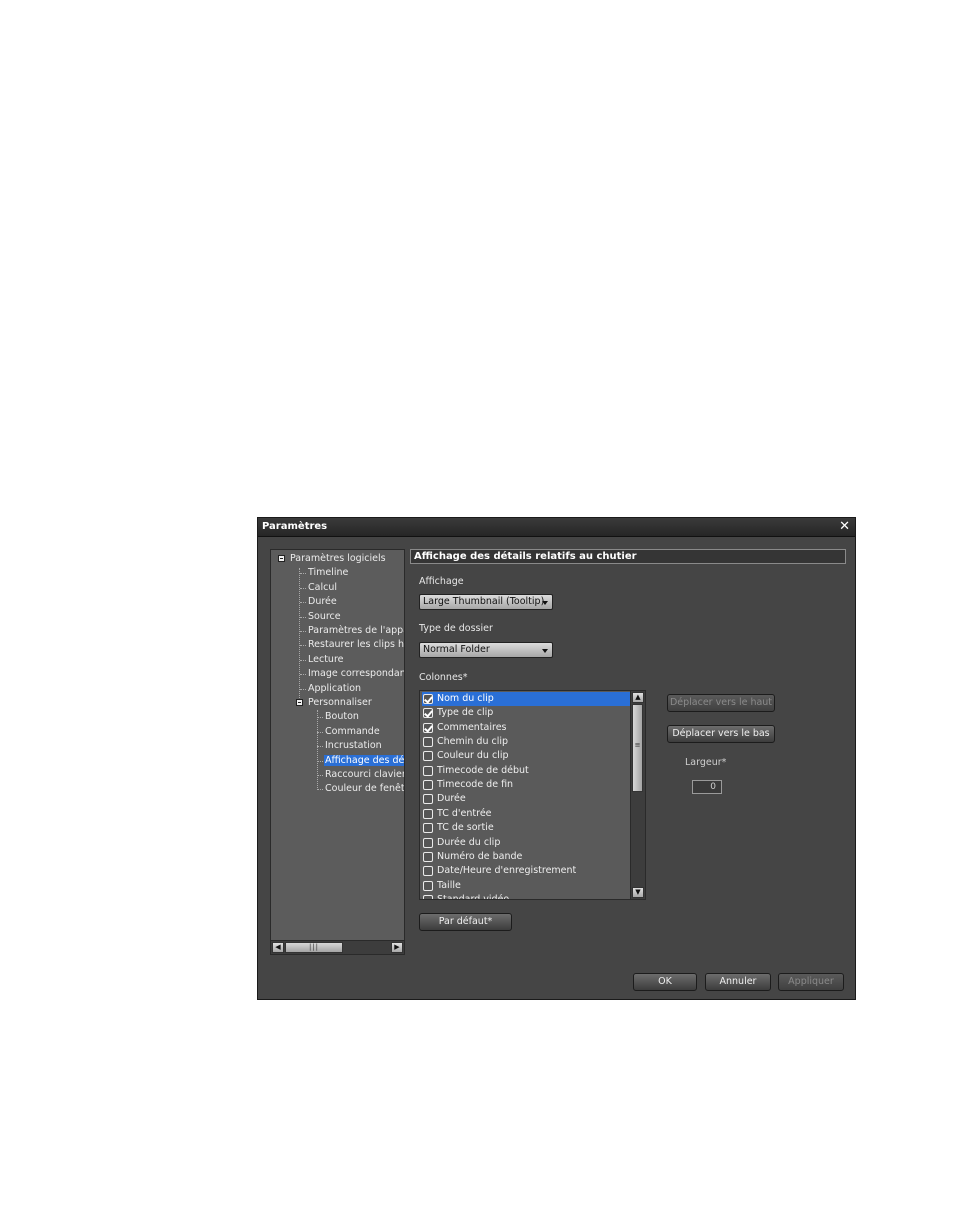 Image resolution: width=954 pixels, height=1227 pixels. I want to click on tree-item-label: Calcul, so click(322, 587).